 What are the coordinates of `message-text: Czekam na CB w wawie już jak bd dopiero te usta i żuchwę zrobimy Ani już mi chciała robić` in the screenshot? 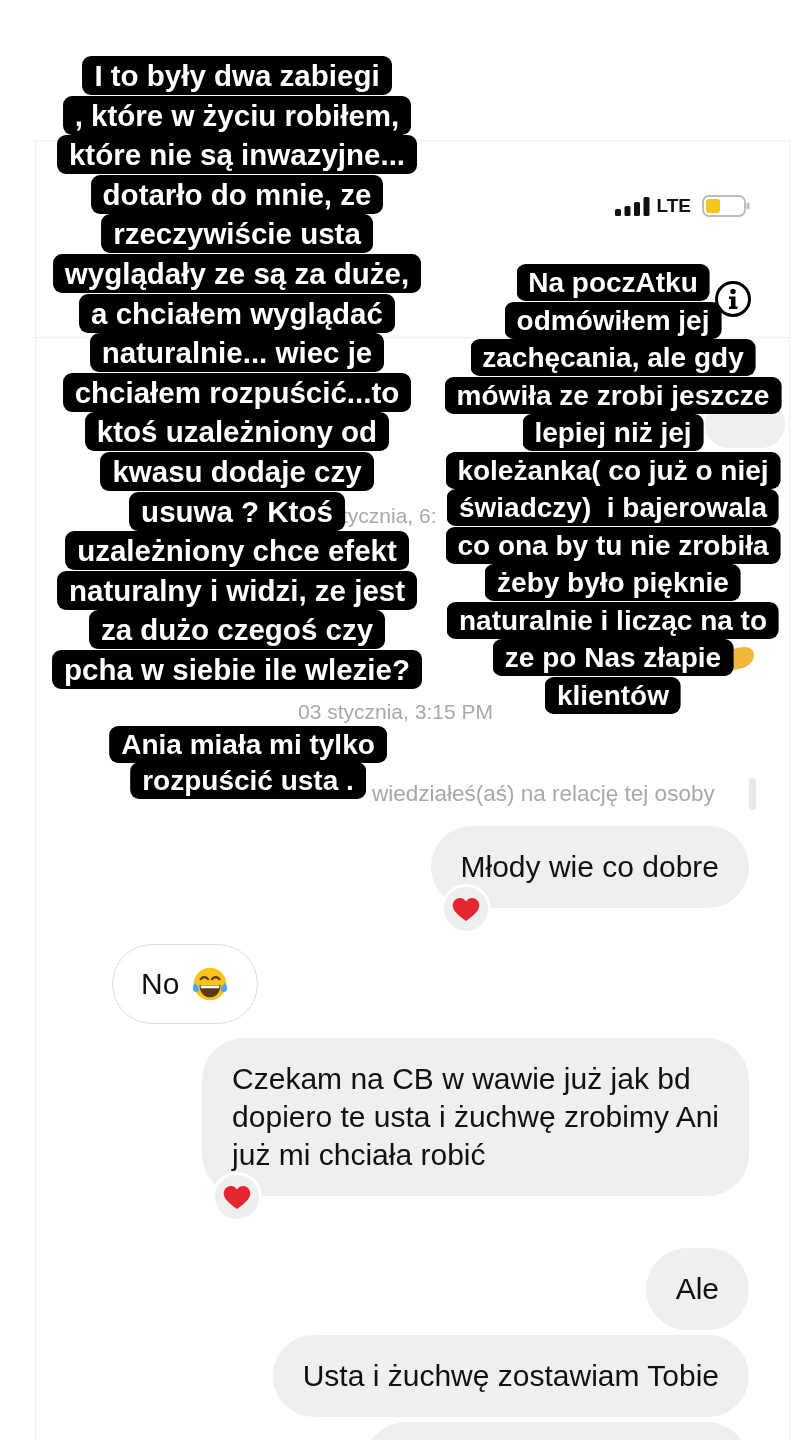 It's located at (475, 1117).